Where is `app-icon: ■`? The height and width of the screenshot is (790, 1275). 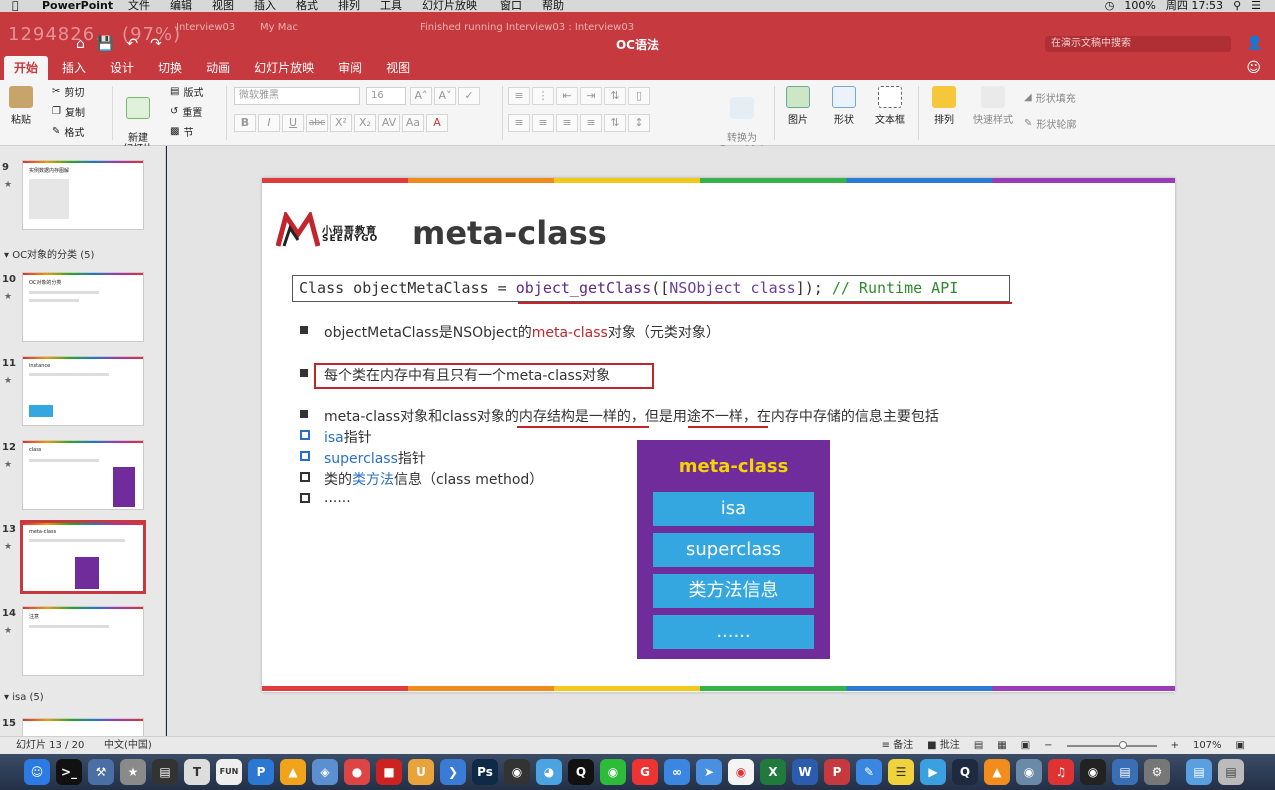 app-icon: ■ is located at coordinates (389, 772).